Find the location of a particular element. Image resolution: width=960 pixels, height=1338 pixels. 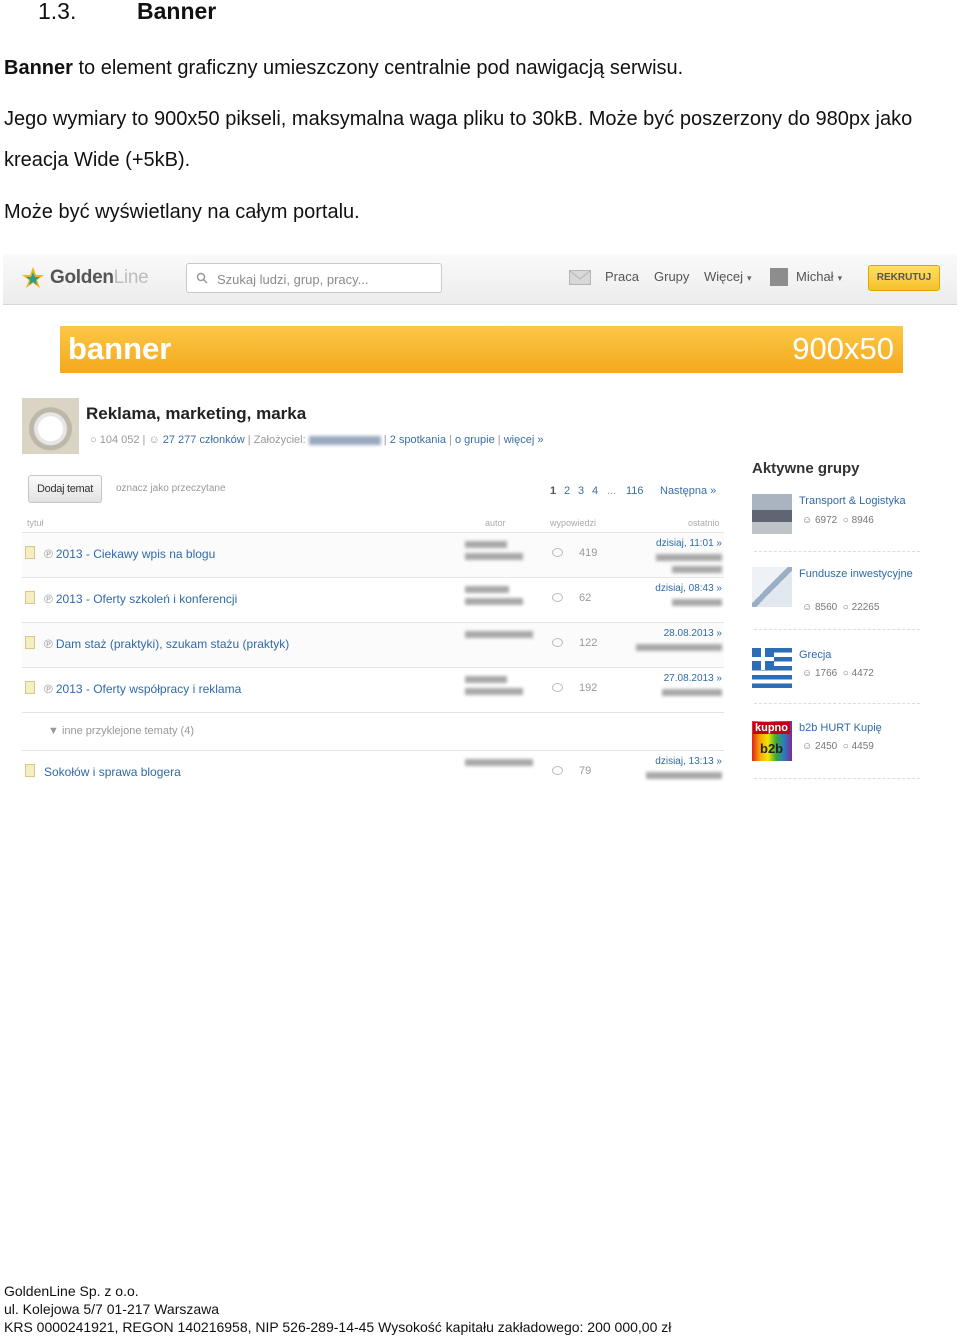

banner-size: 900x50 is located at coordinates (843, 348).